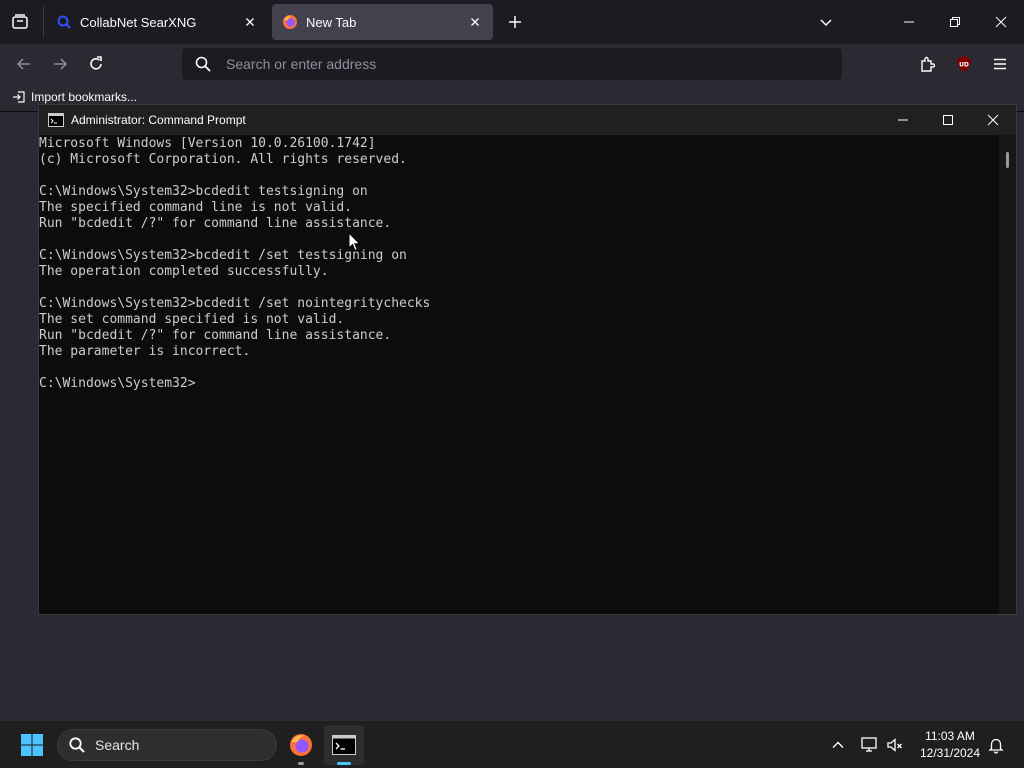 The height and width of the screenshot is (768, 1024). I want to click on windows-logo-icon, so click(32, 745).